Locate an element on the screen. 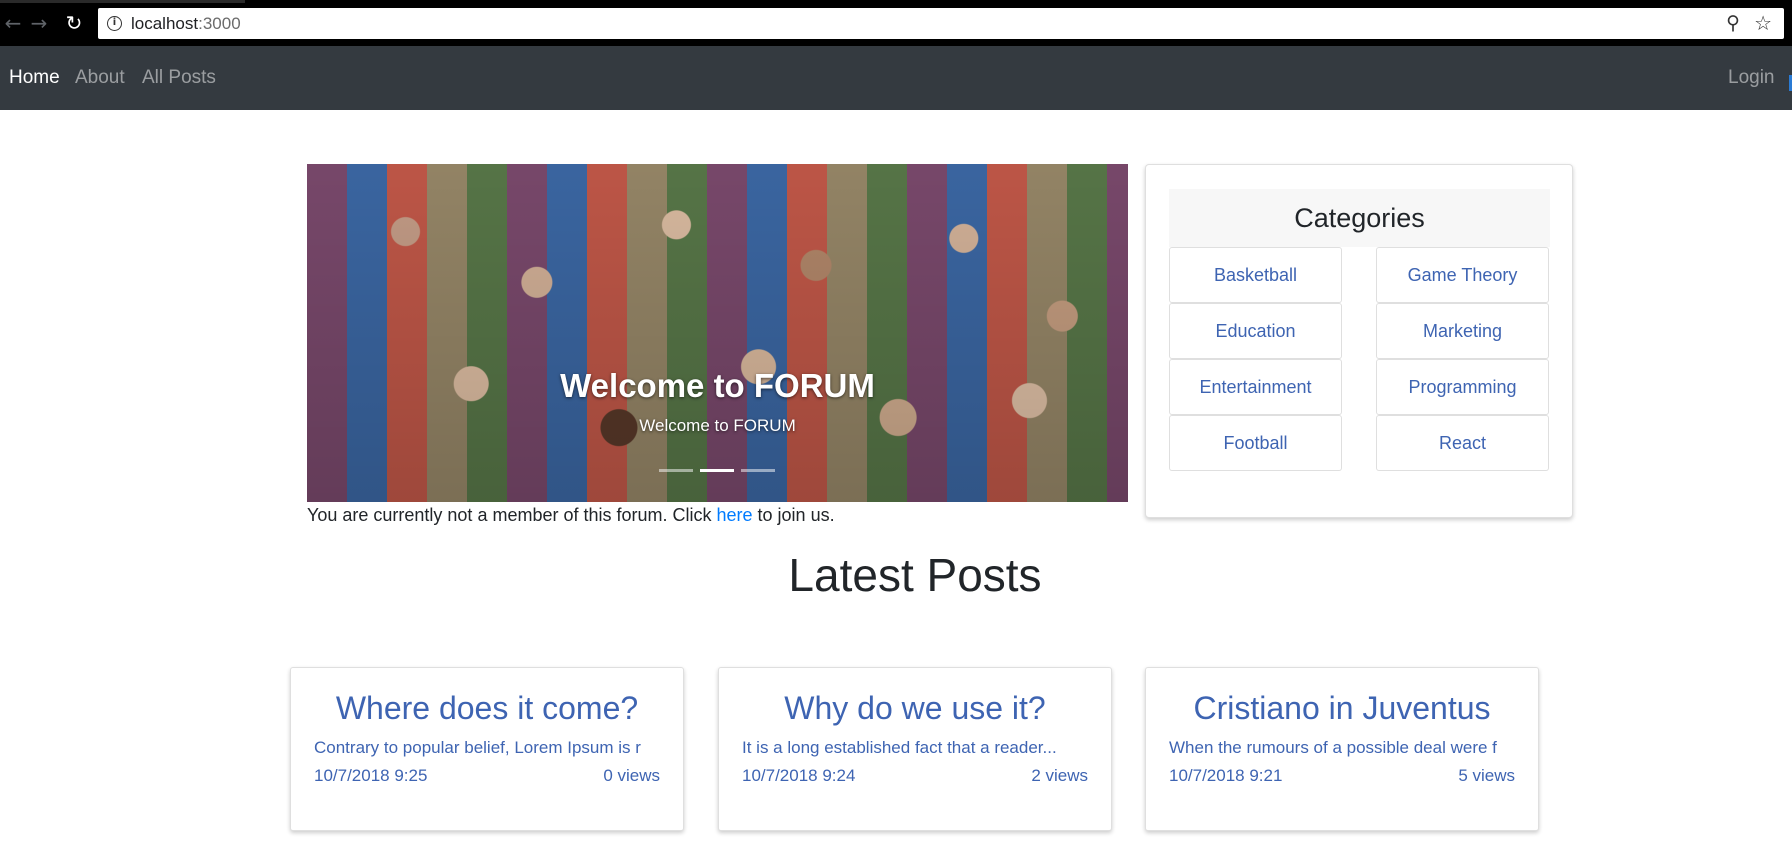 This screenshot has width=1792, height=865. tab-strip is located at coordinates (122, 1).